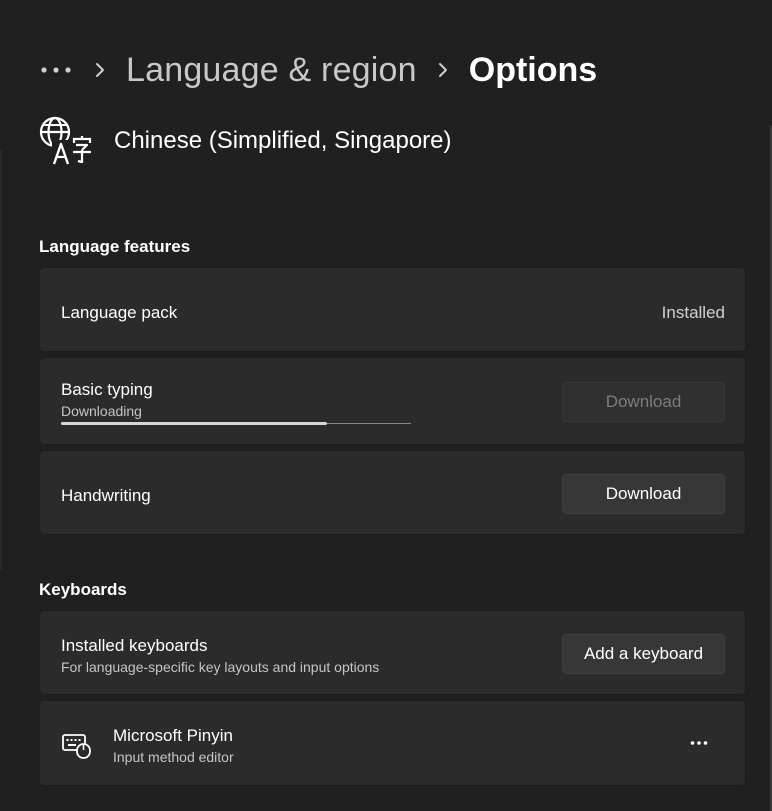  What do you see at coordinates (693, 312) in the screenshot?
I see `language-pack-status: Installed` at bounding box center [693, 312].